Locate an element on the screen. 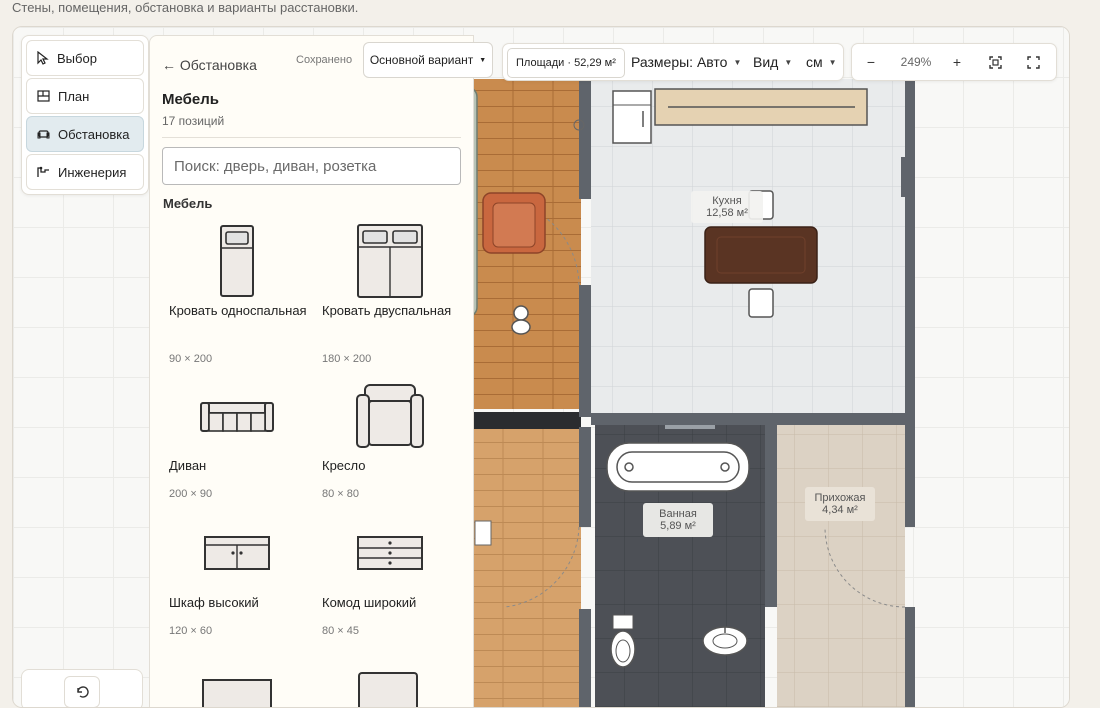 This screenshot has height=708, width=1100. tool-furniture-button: Обстановка is located at coordinates (85, 134).